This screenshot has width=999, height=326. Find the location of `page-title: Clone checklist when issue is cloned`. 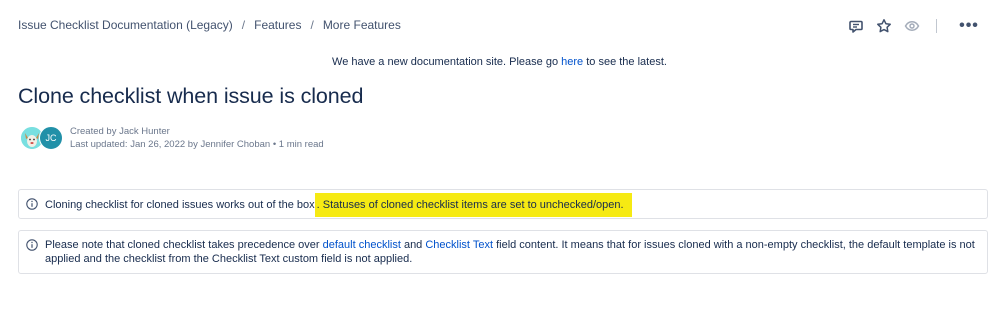

page-title: Clone checklist when issue is cloned is located at coordinates (191, 96).